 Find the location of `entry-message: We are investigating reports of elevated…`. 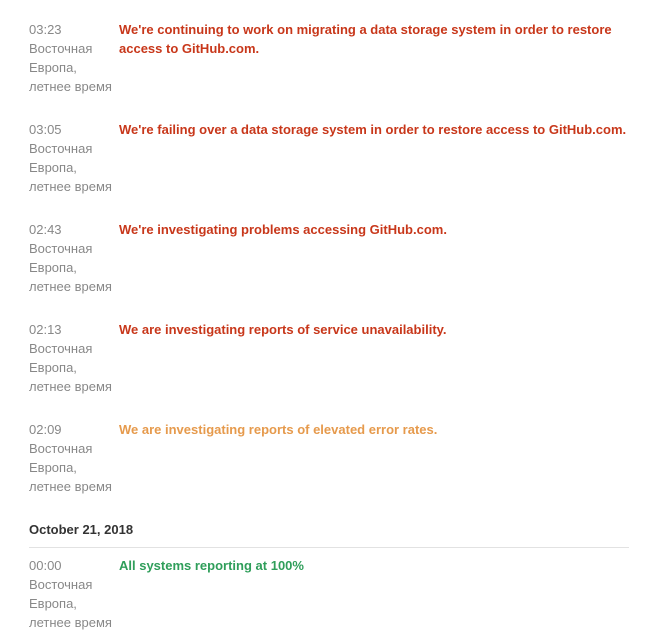

entry-message: We are investigating reports of elevated… is located at coordinates (278, 429).